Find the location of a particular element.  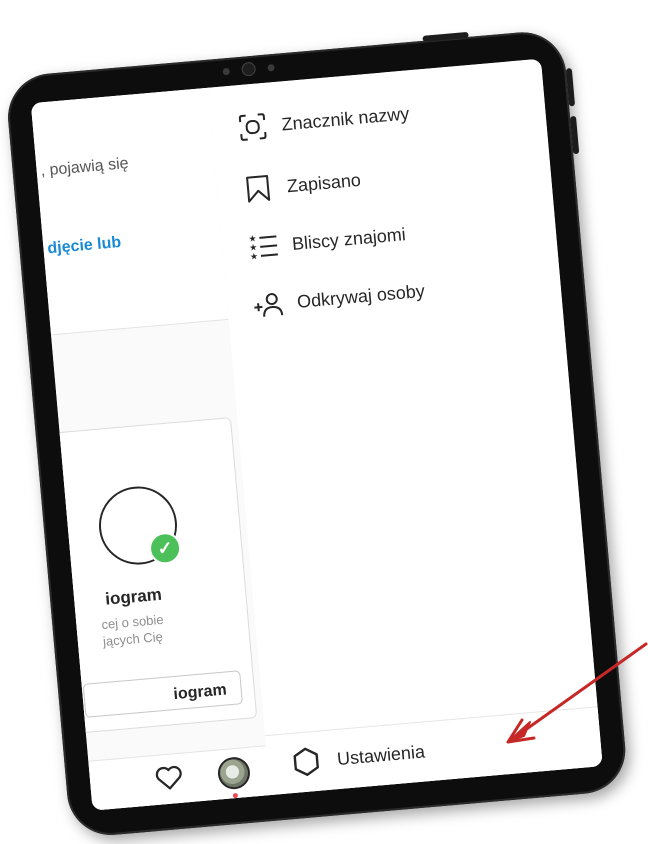

profile-avatar-tab is located at coordinates (234, 773).